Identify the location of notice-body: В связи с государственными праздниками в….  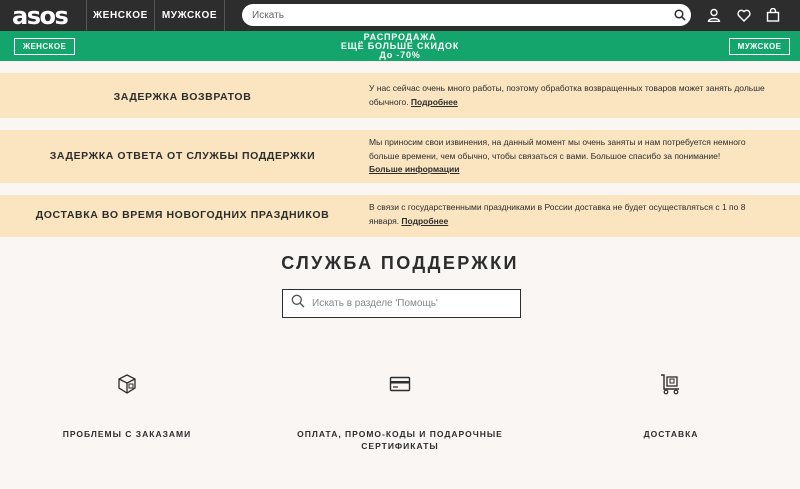
(569, 214).